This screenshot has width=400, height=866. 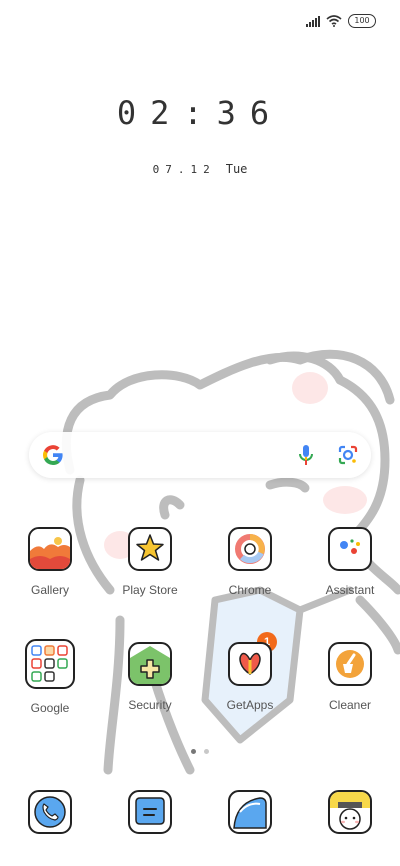 I want to click on play-store-icon, so click(x=150, y=549).